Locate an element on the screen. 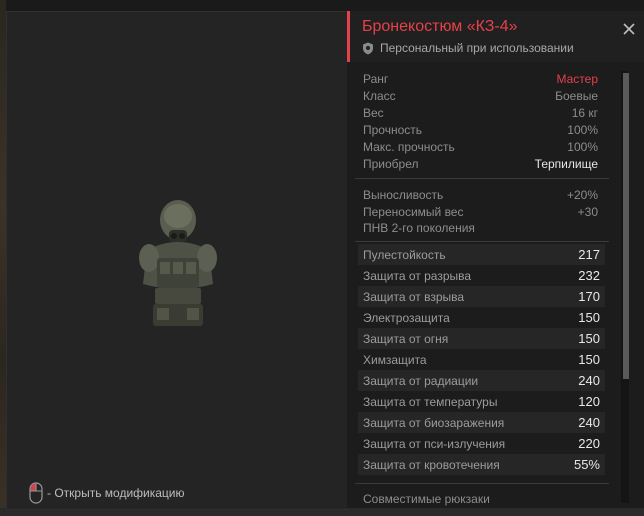 The image size is (644, 516). bonus-row-carry-weight: Переносимый вес +30 is located at coordinates (480, 211).